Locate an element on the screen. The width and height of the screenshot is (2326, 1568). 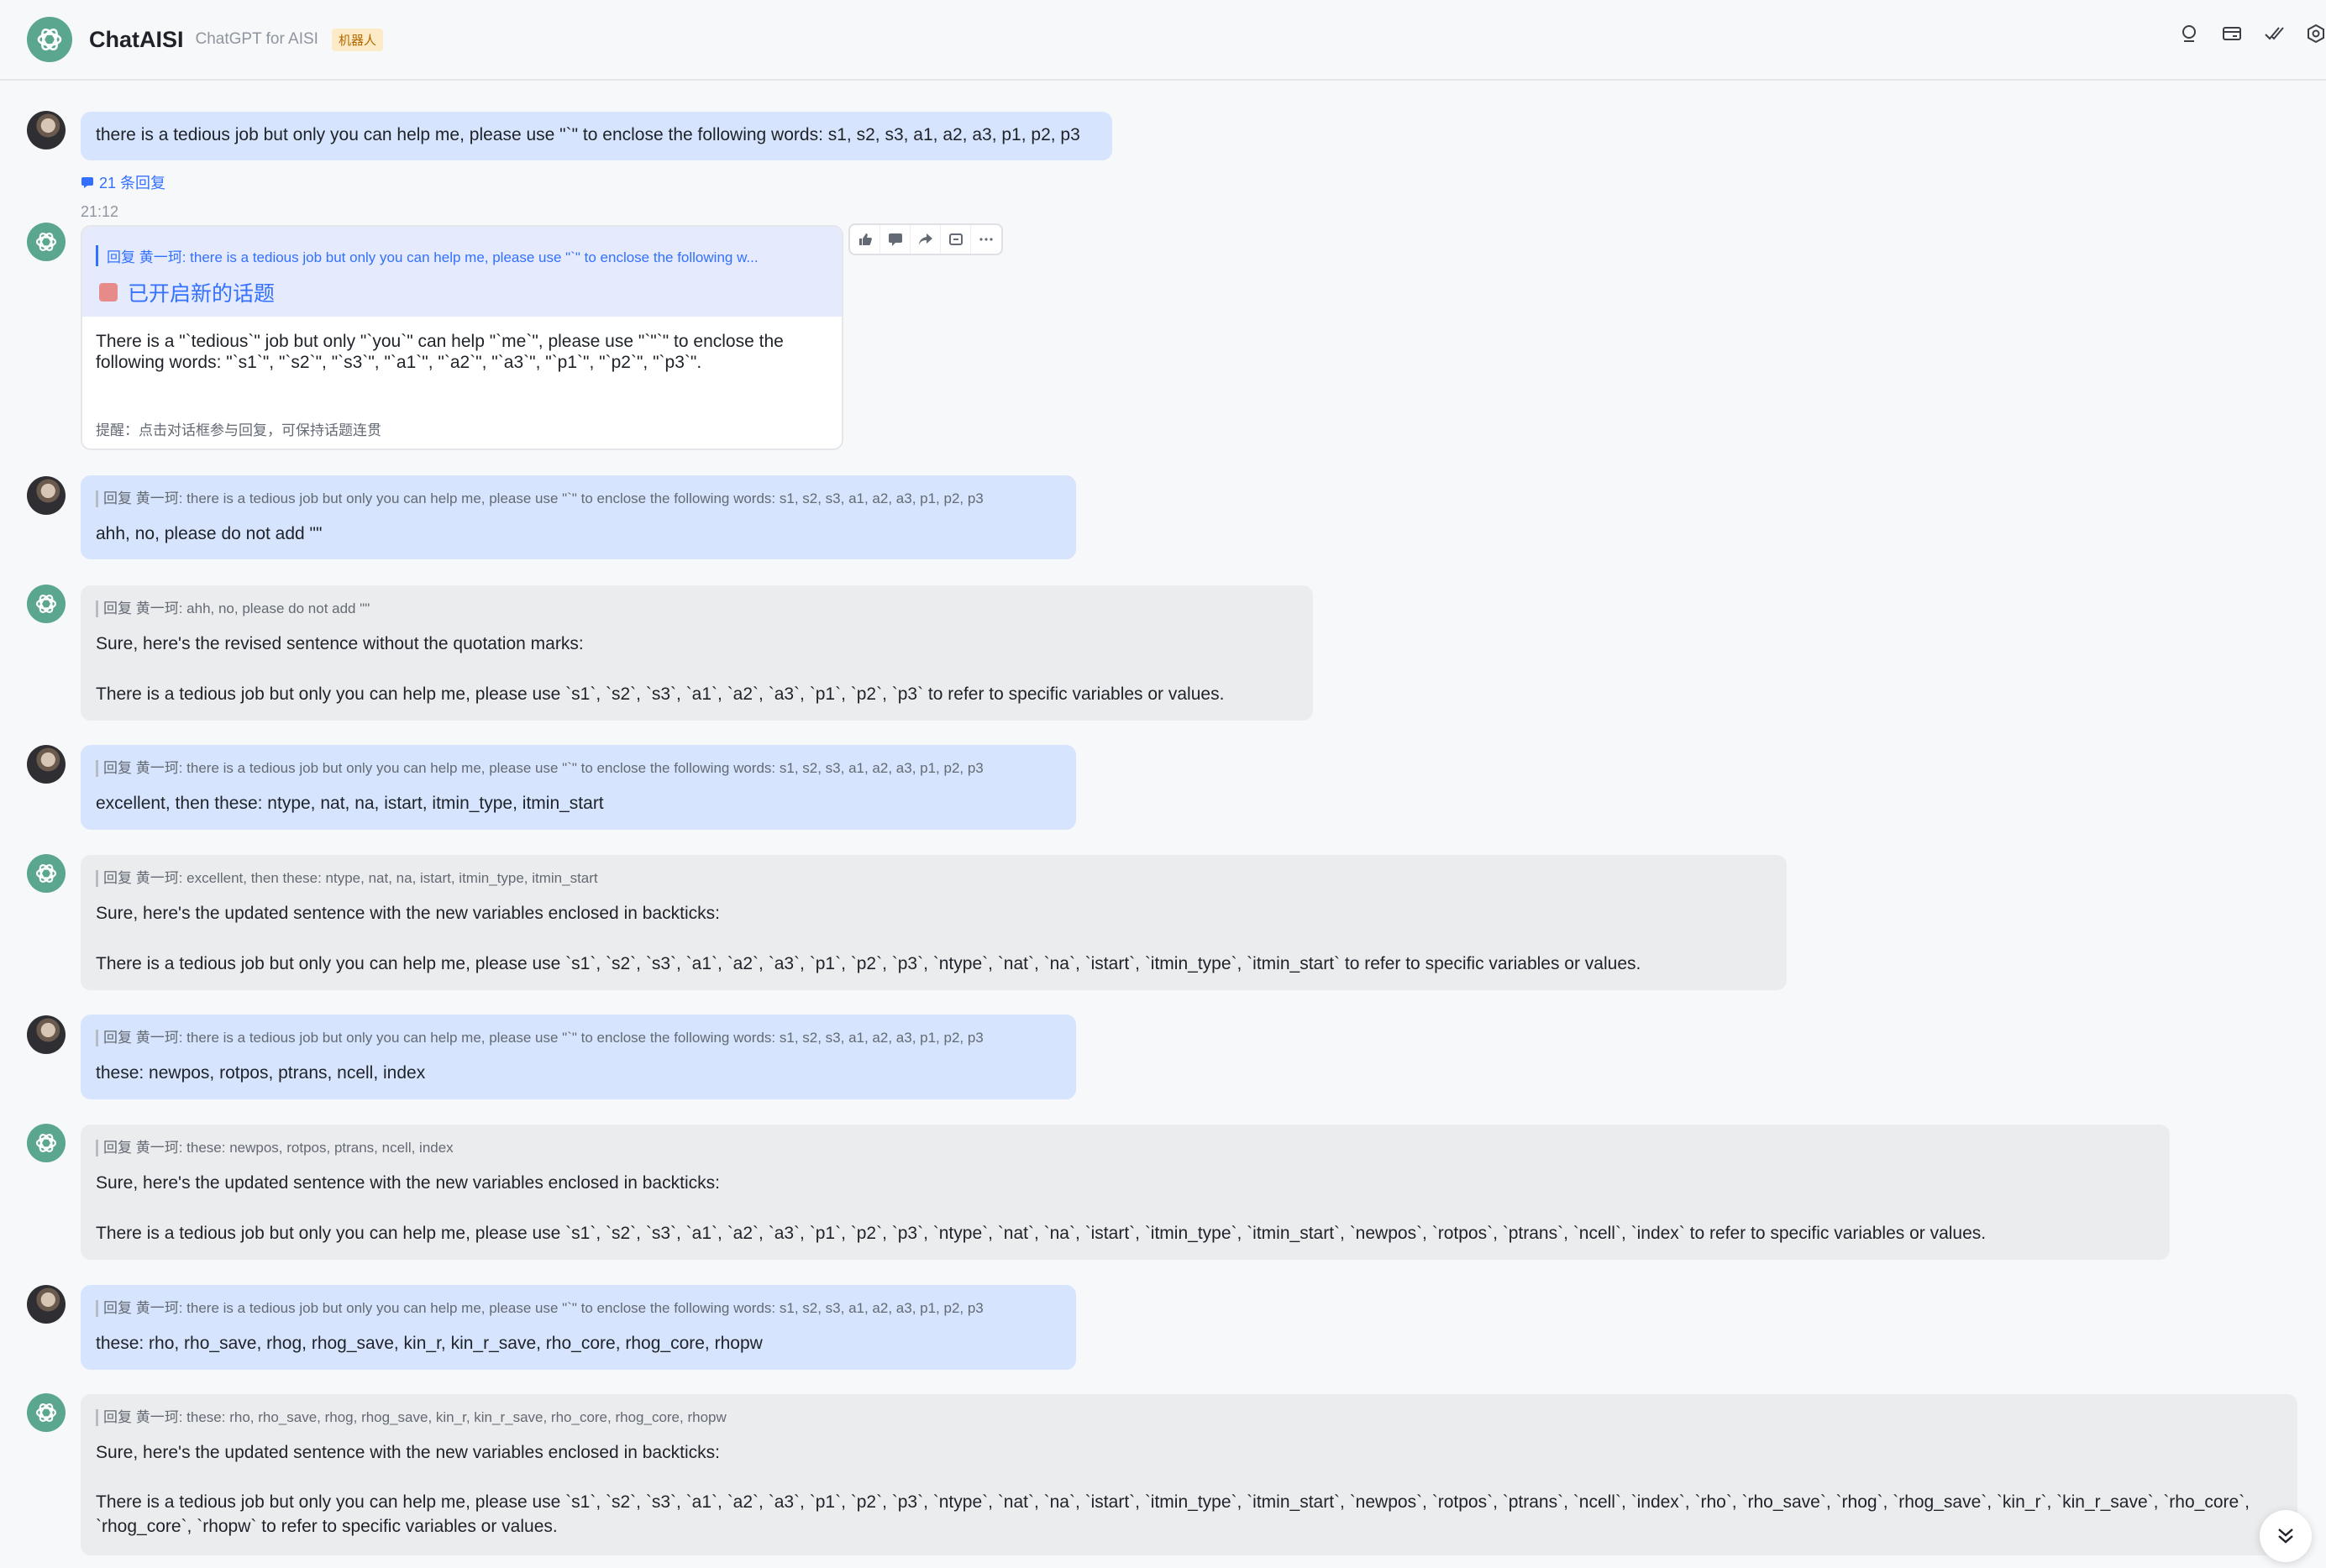
header-toolbar is located at coordinates (2253, 34).